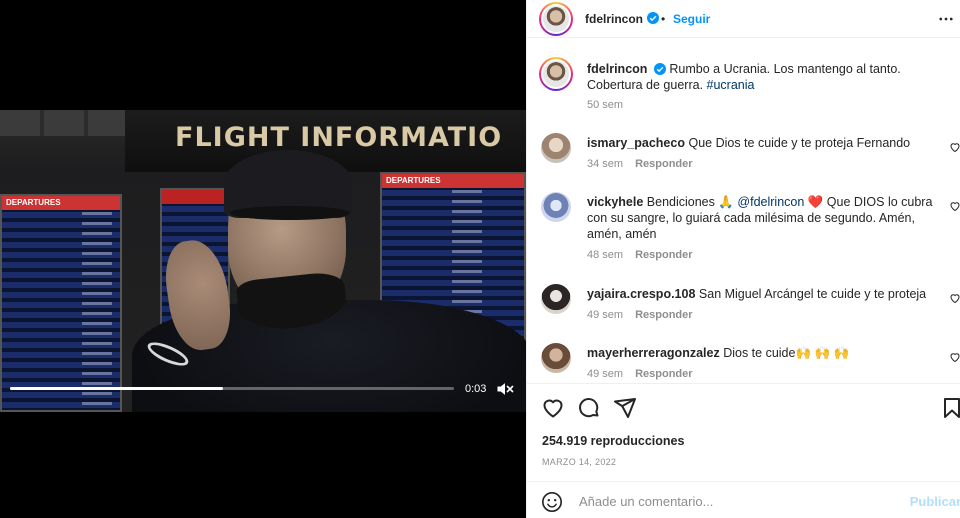 This screenshot has height=518, width=960. What do you see at coordinates (731, 85) in the screenshot?
I see `hashtag-link: #ucrania` at bounding box center [731, 85].